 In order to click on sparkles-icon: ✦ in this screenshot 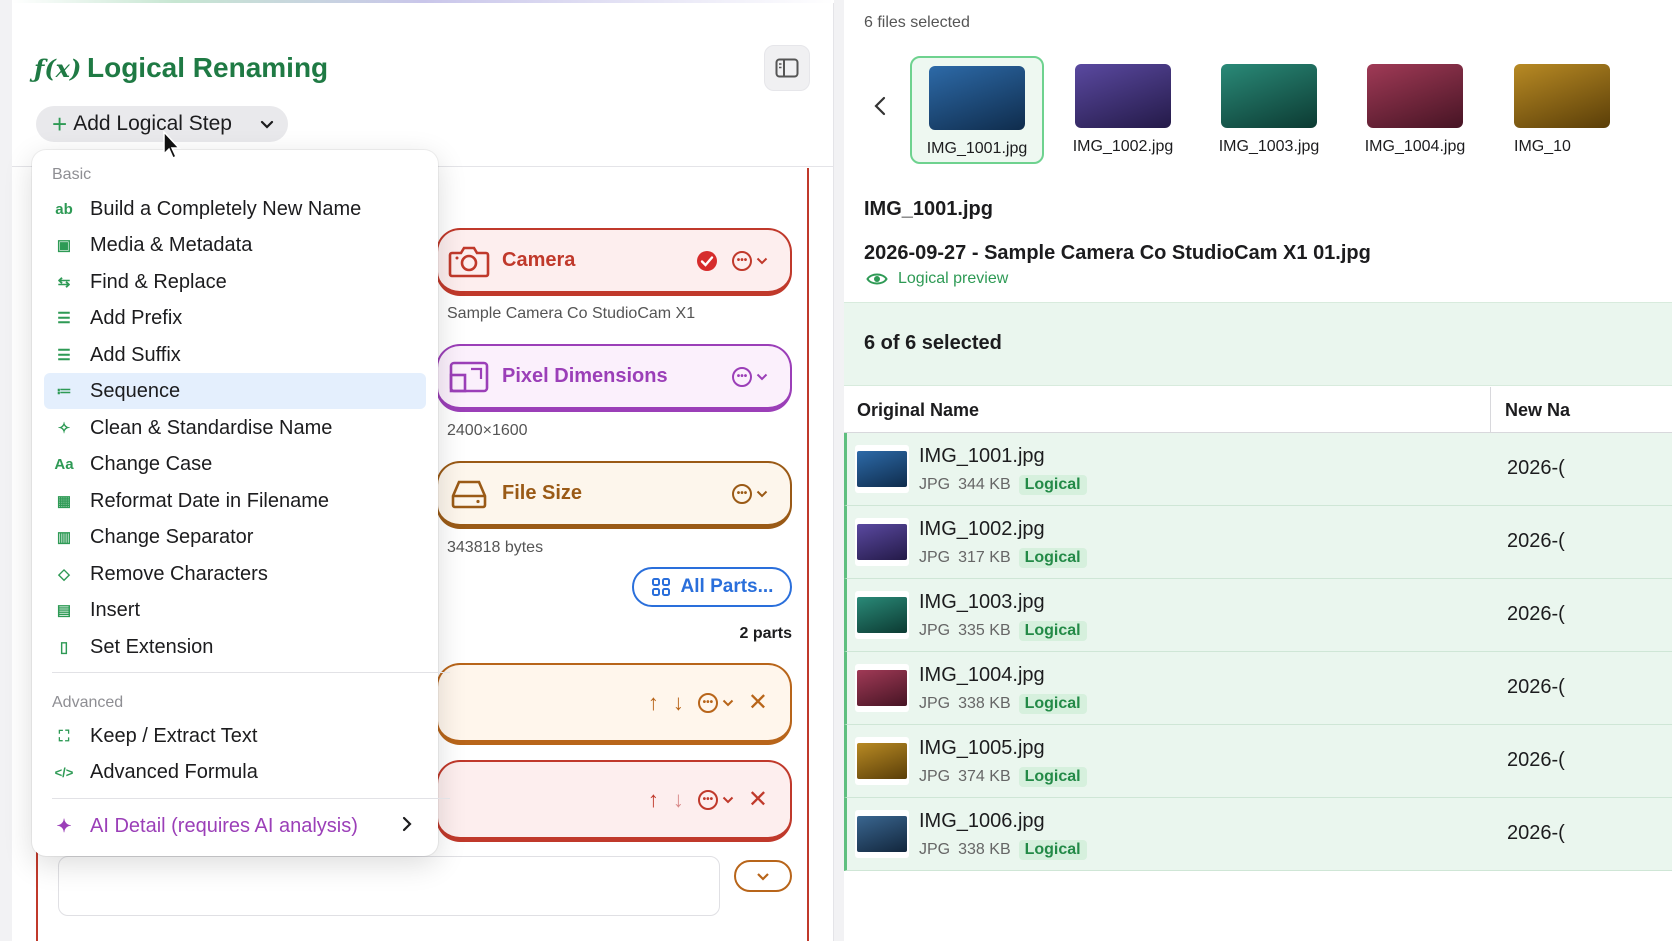, I will do `click(64, 825)`.